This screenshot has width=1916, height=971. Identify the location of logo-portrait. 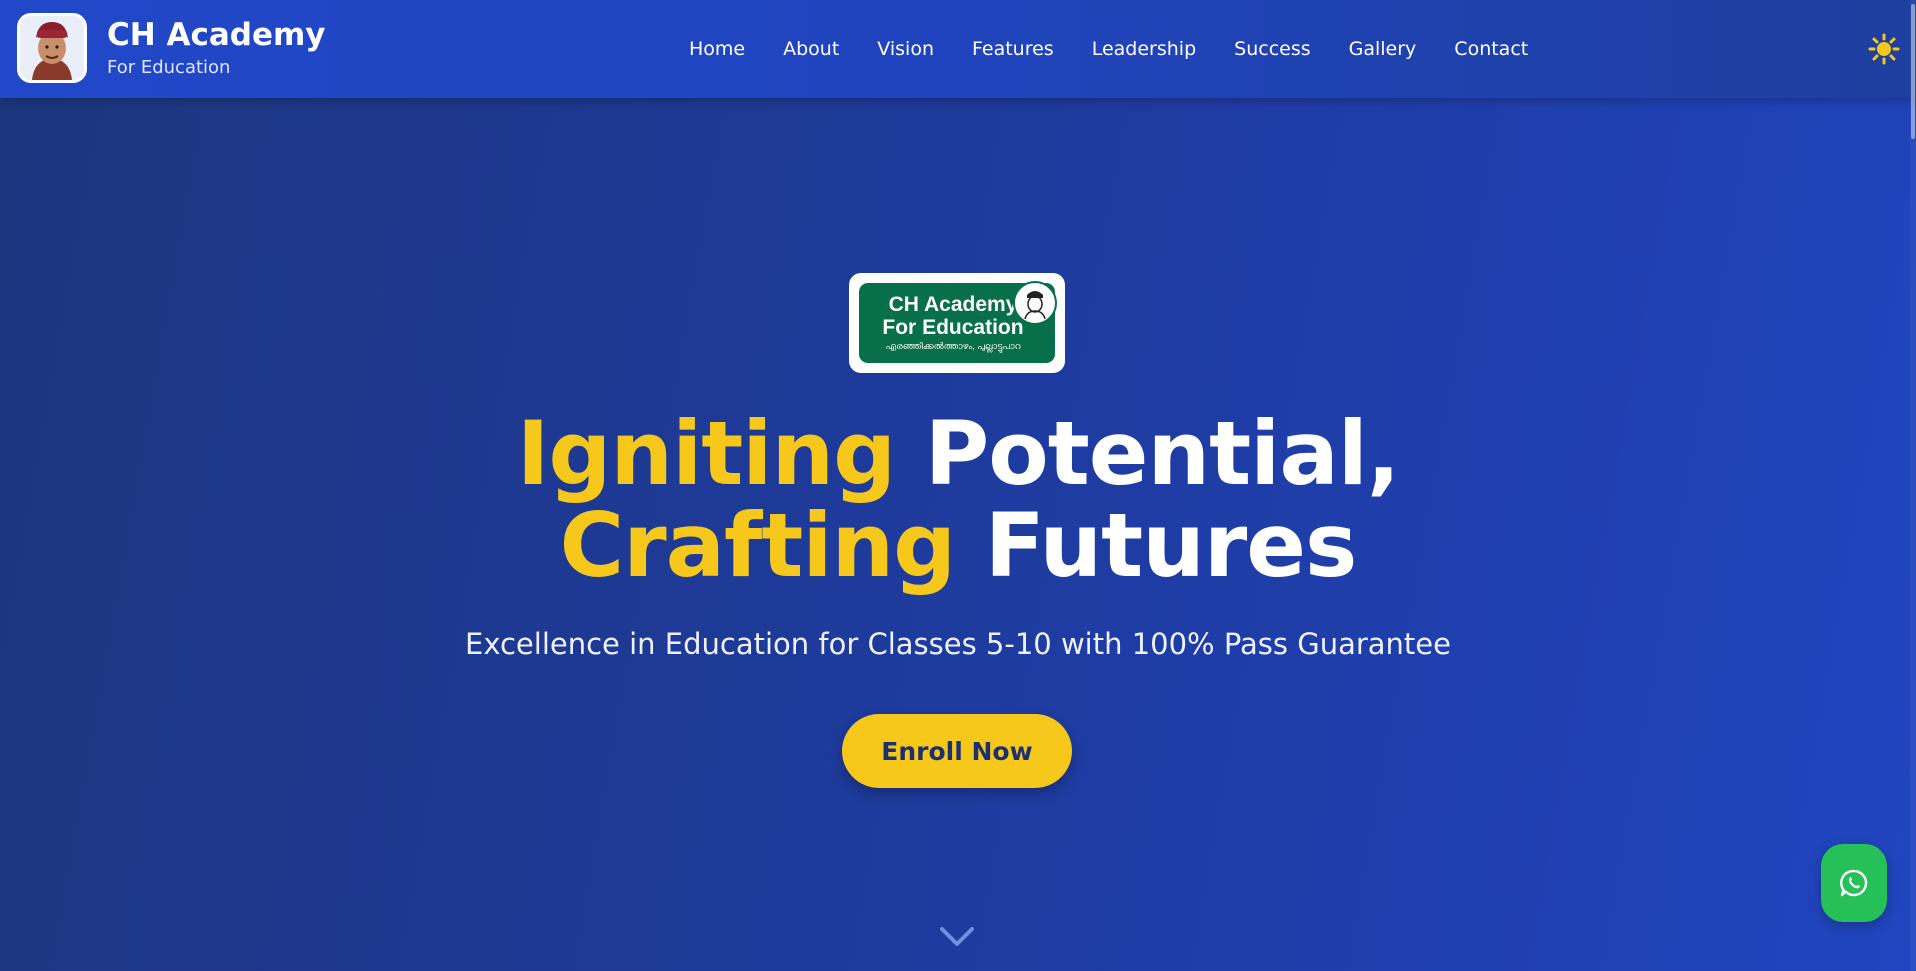
(1035, 303).